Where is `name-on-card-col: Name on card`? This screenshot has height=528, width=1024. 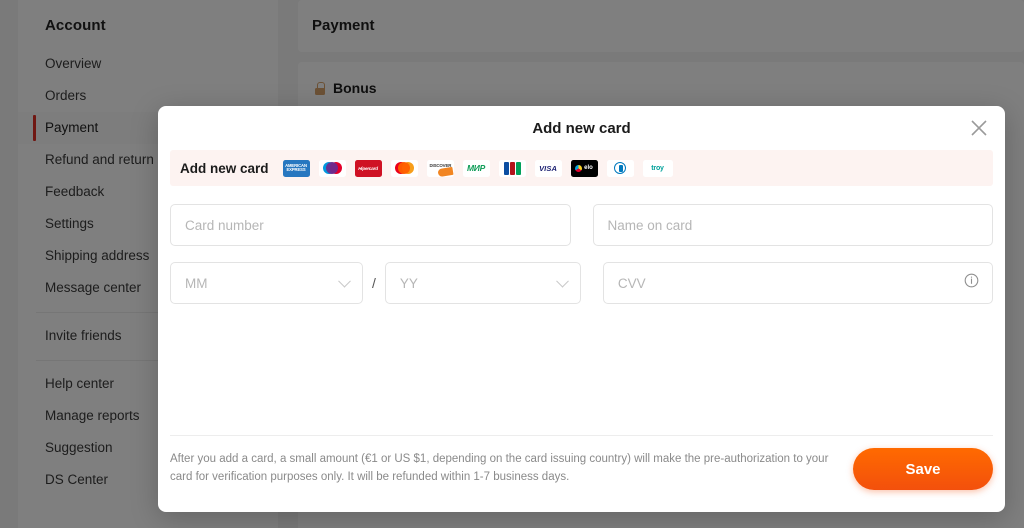
name-on-card-col: Name on card is located at coordinates (792, 225).